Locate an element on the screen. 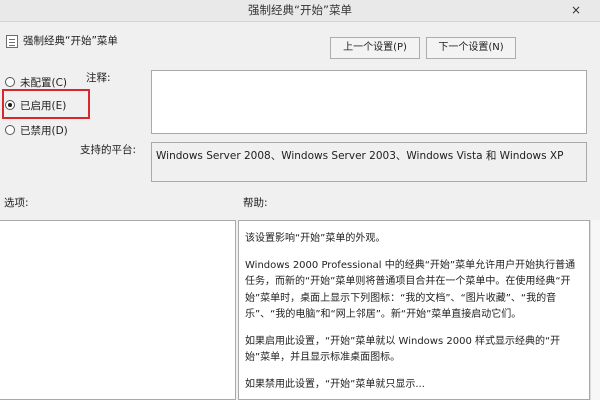 This screenshot has height=400, width=600. policy-name: 强制经典“开始”菜单 is located at coordinates (70, 41).